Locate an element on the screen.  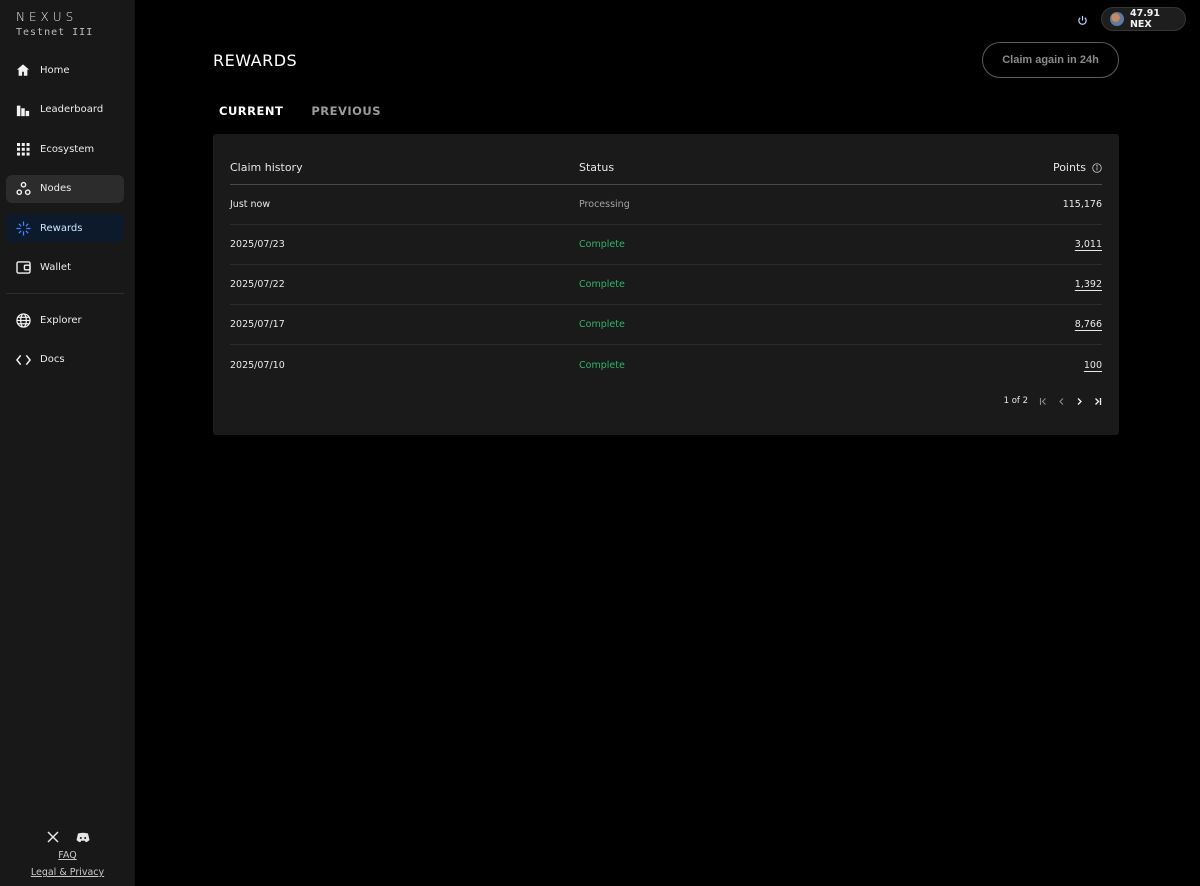
sidebar-item-label: Nodes is located at coordinates (56, 188).